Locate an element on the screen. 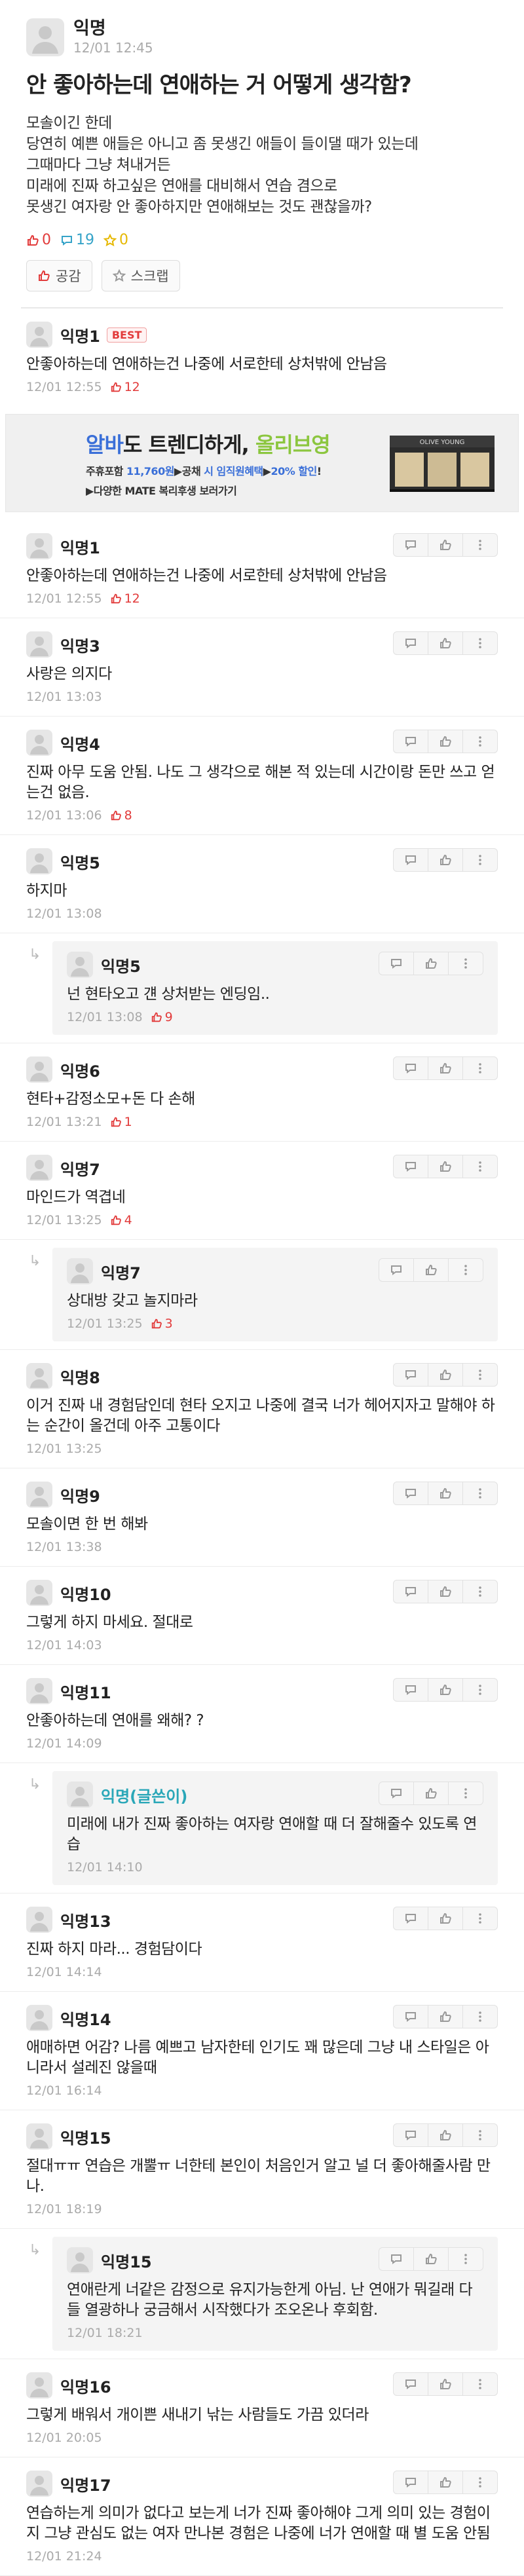 This screenshot has height=2576, width=524. comment-time: 12/01 14:03 is located at coordinates (64, 1645).